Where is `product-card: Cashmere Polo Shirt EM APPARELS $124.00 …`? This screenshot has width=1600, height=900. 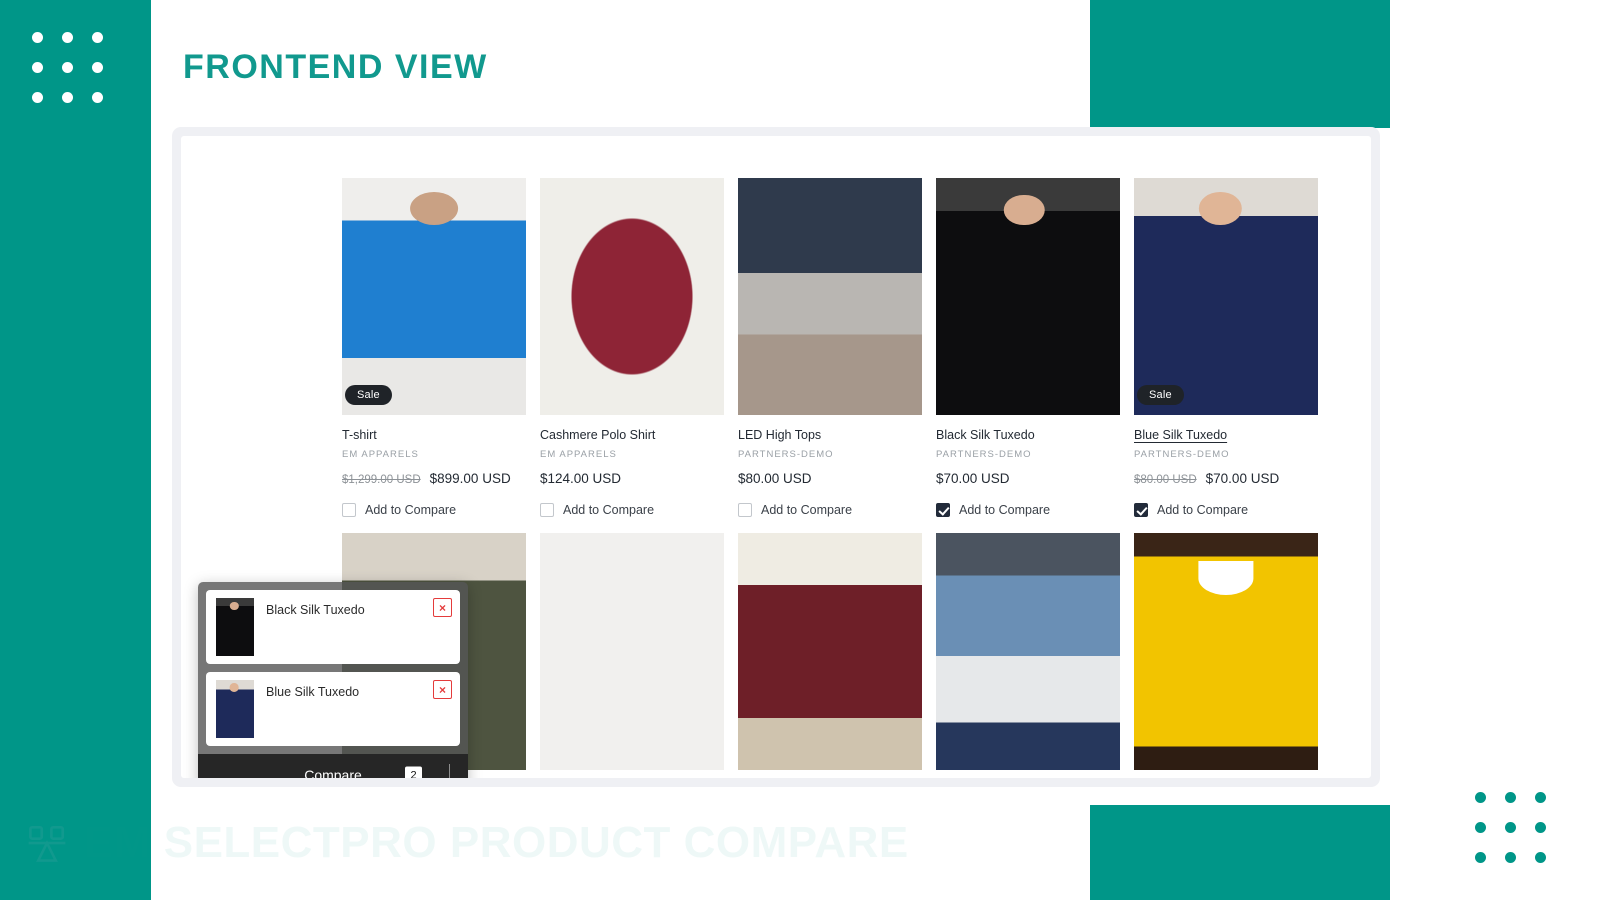
product-card: Cashmere Polo Shirt EM APPARELS $124.00 … is located at coordinates (632, 347).